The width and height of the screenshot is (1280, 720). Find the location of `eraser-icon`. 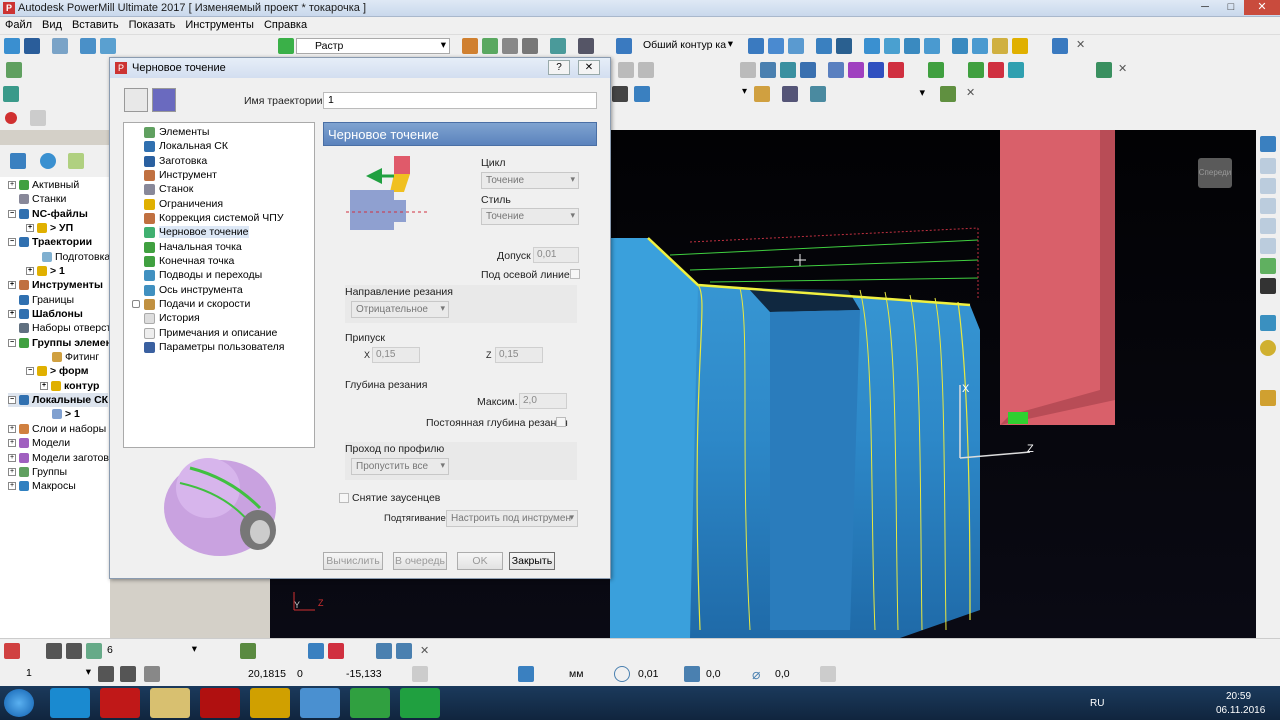

eraser-icon is located at coordinates (1000, 46).